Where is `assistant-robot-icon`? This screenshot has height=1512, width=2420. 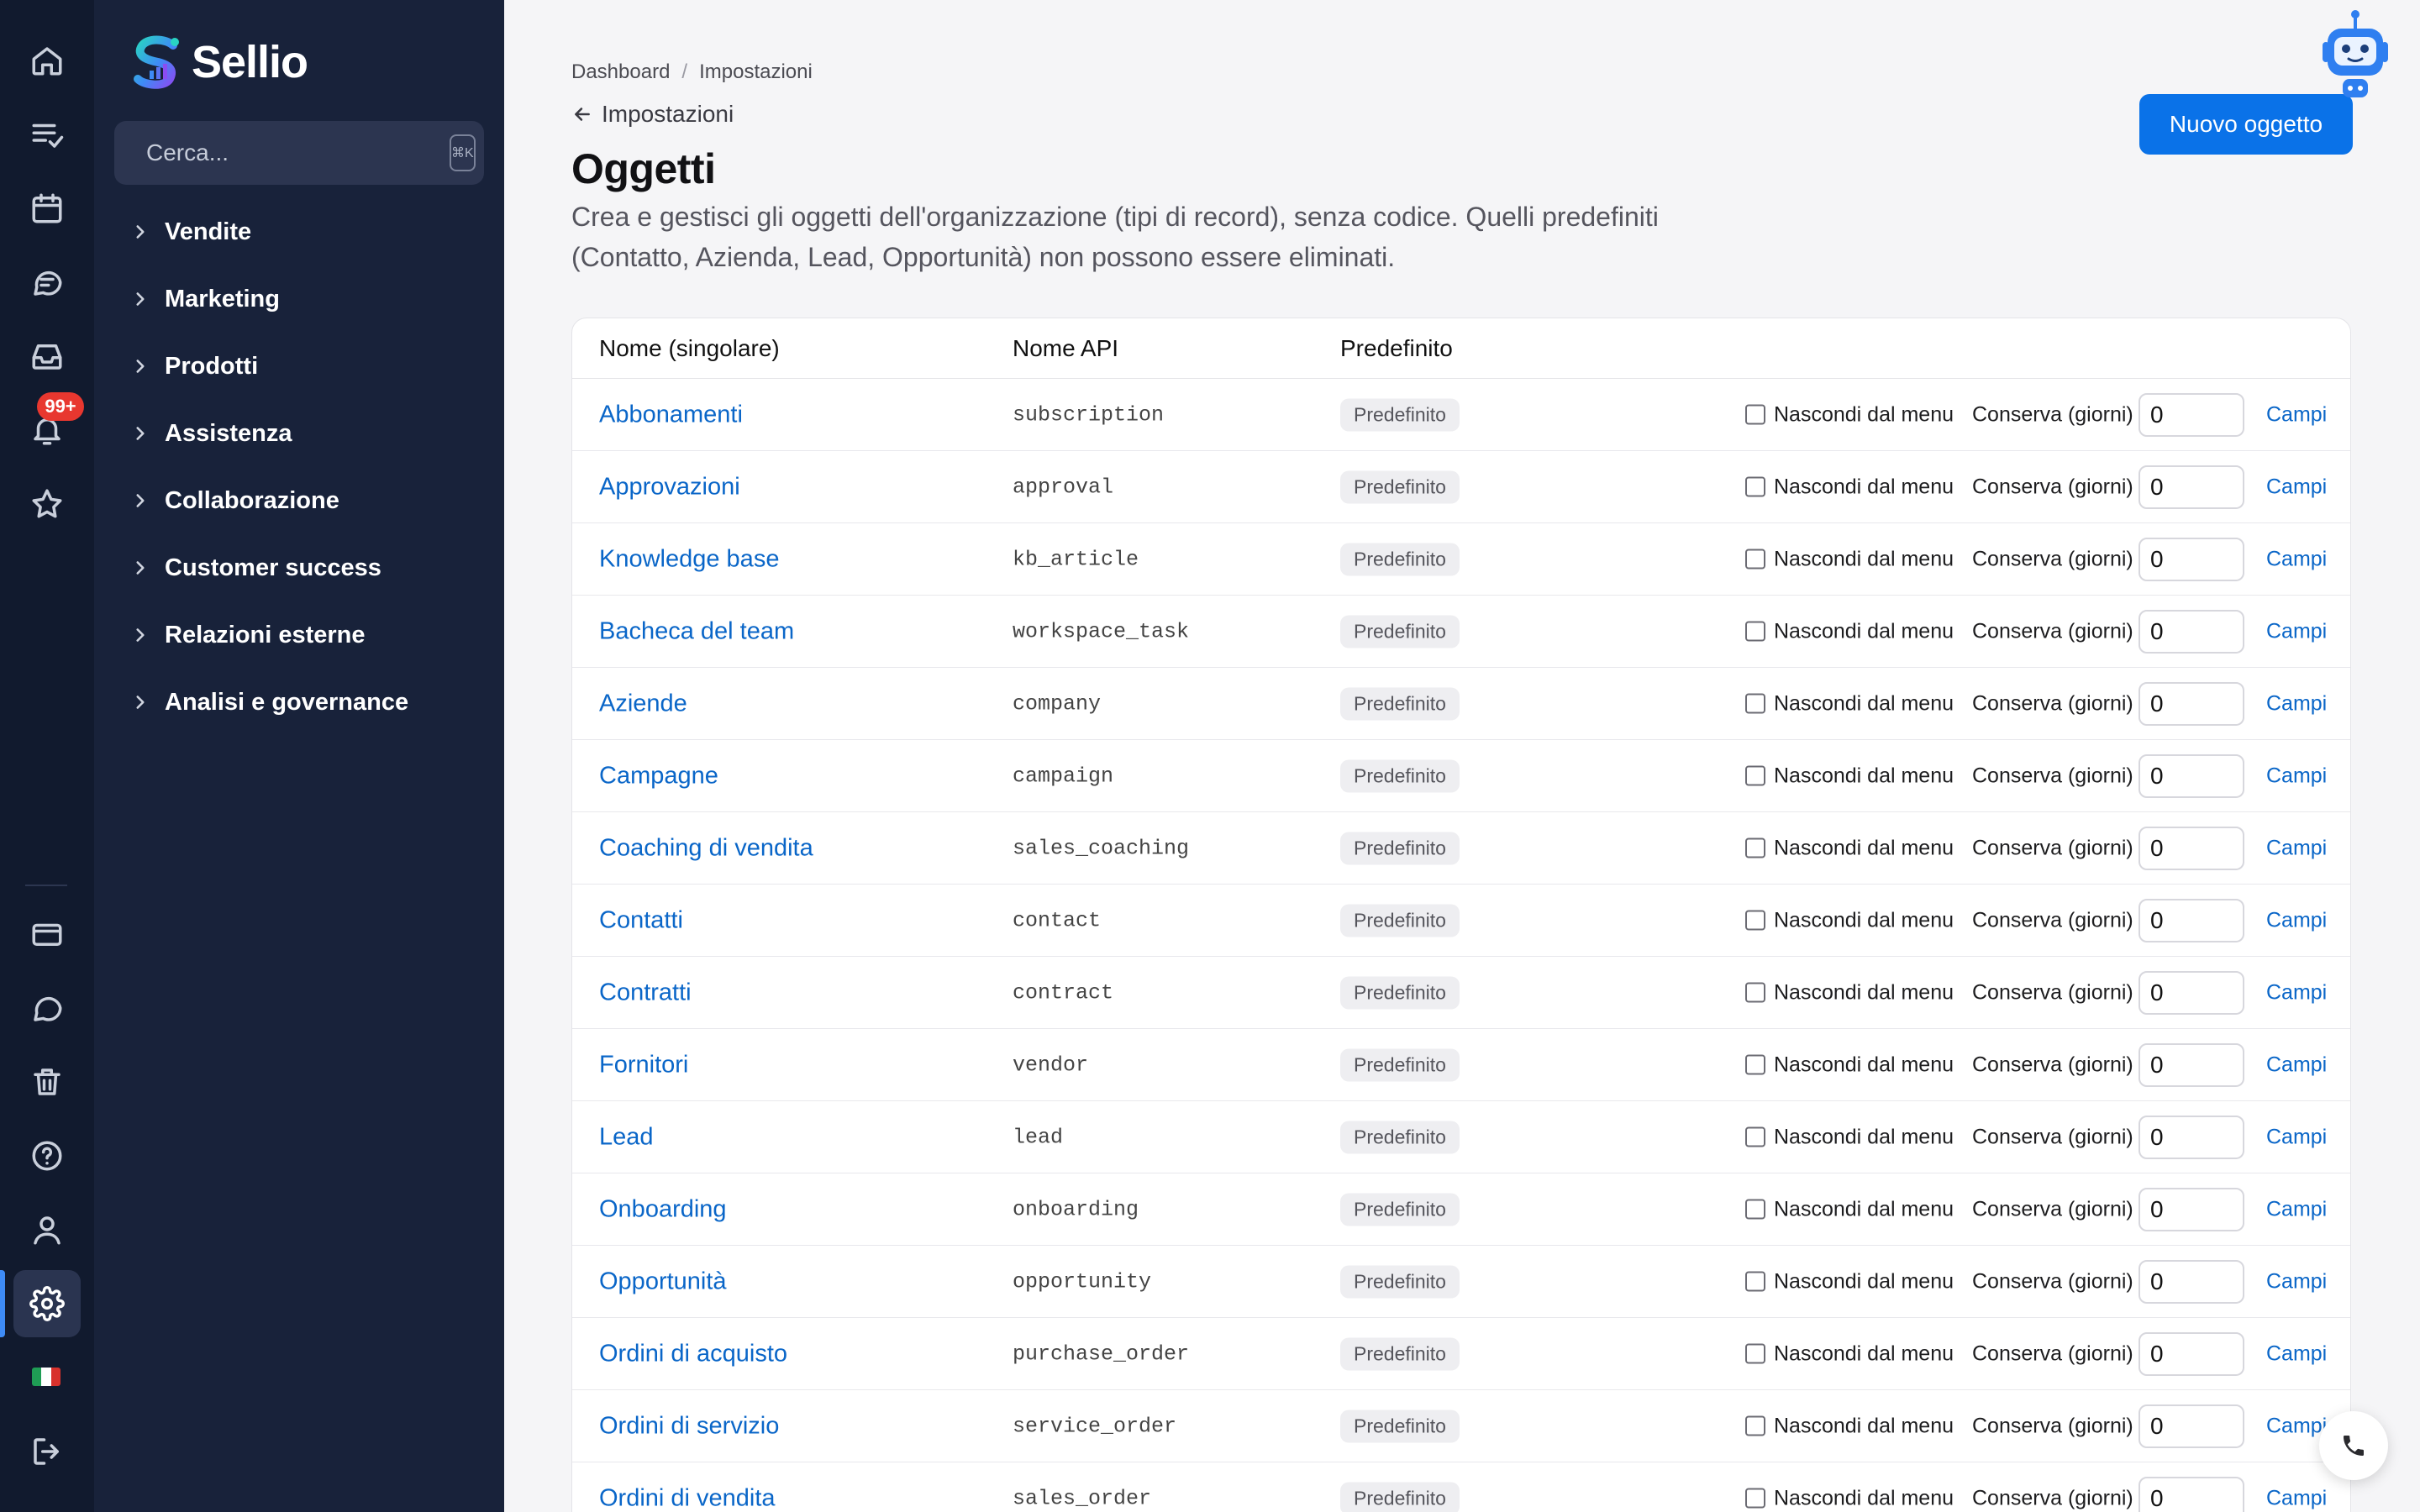 assistant-robot-icon is located at coordinates (2355, 54).